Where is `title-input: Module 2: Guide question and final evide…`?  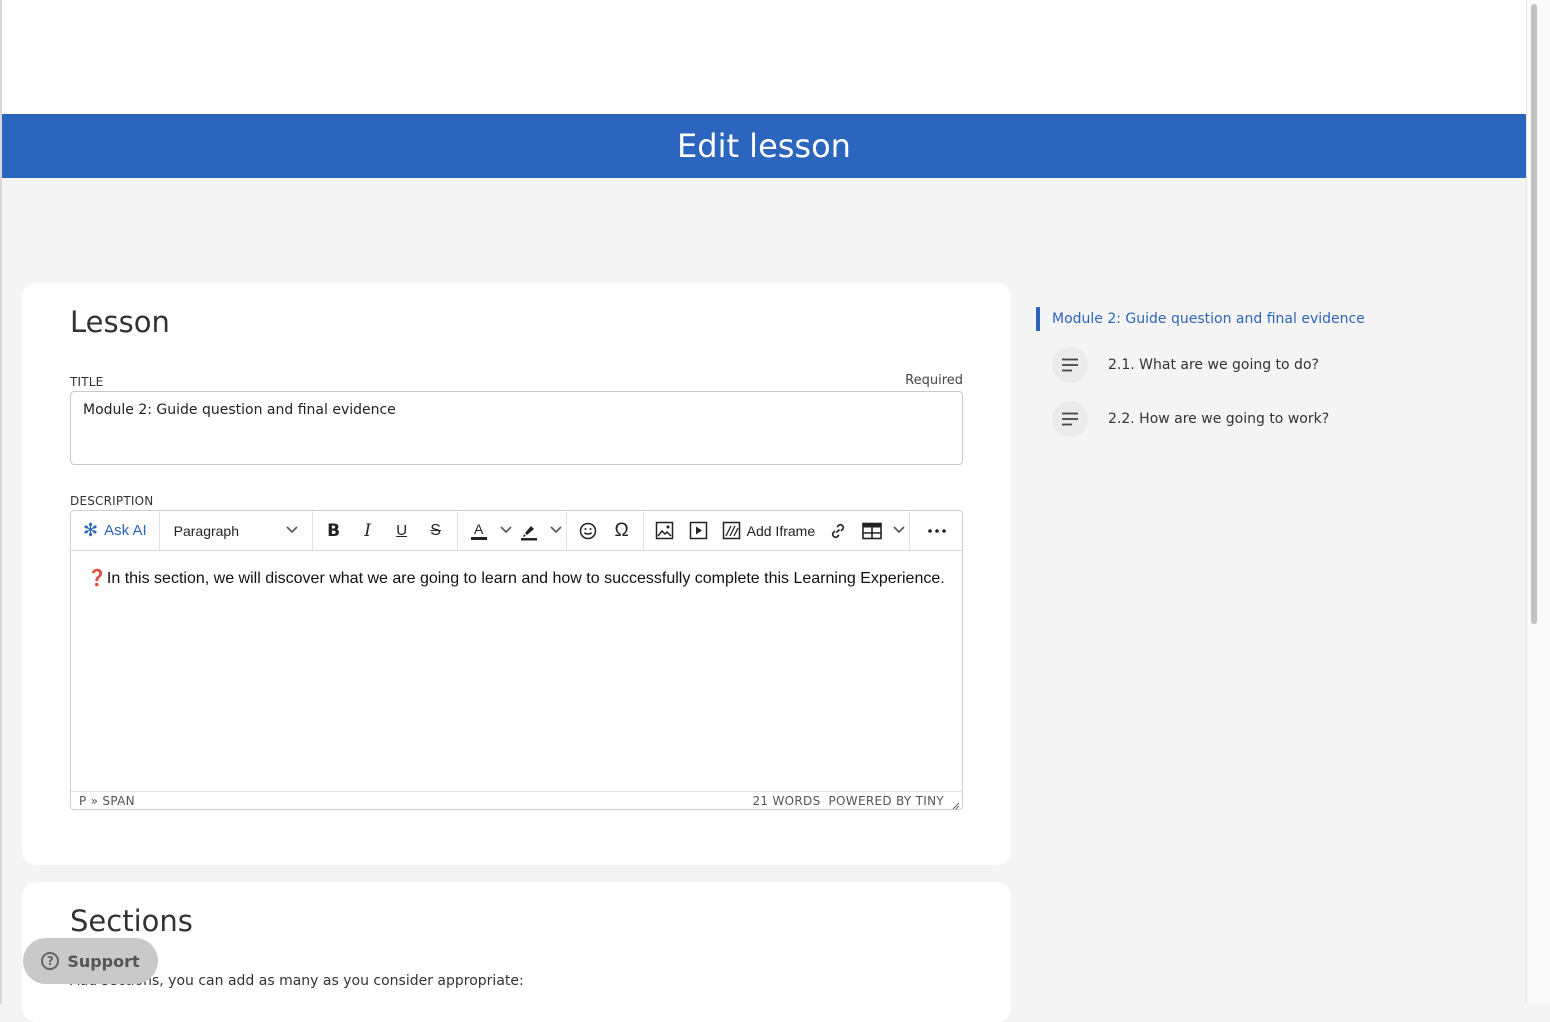 title-input: Module 2: Guide question and final evide… is located at coordinates (516, 428).